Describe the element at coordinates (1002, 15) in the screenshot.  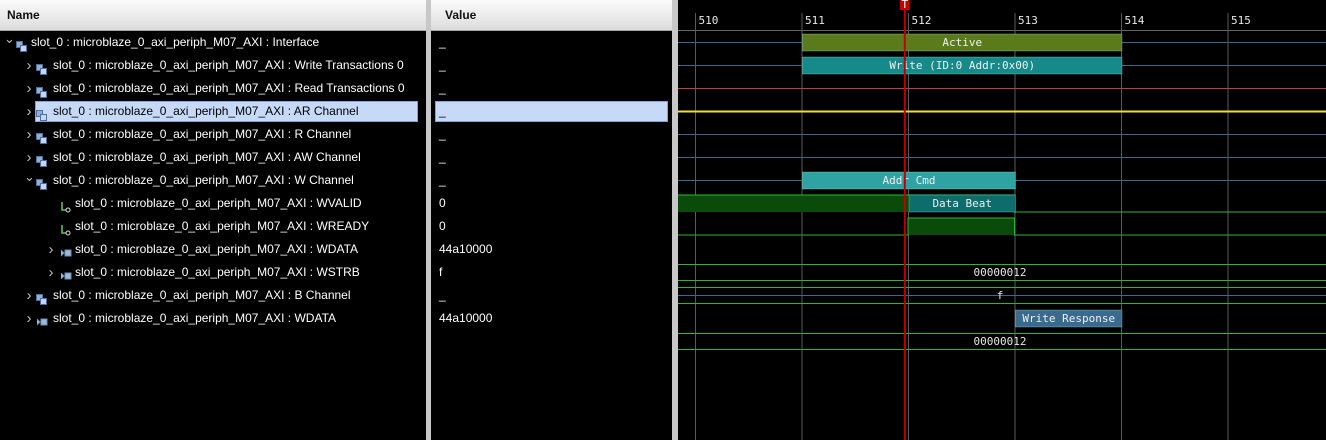
I see `timeline-ruler` at that location.